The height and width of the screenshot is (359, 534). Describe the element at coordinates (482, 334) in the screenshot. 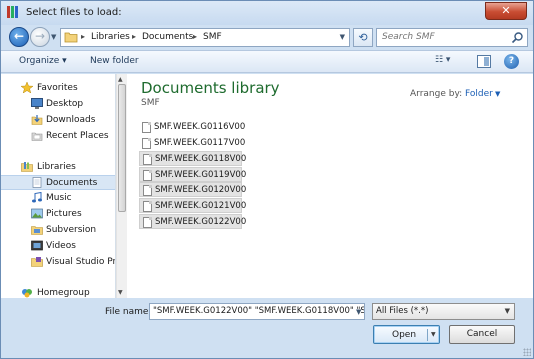

I see `cancel-button: Cancel` at that location.